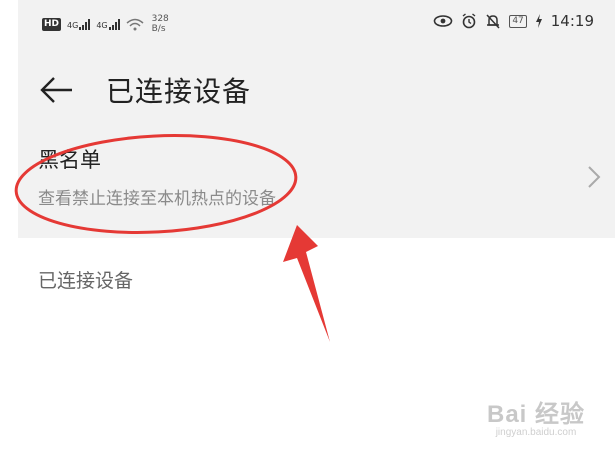 Image resolution: width=615 pixels, height=462 pixels. Describe the element at coordinates (69, 160) in the screenshot. I see `blacklist-title: 黑名单` at that location.